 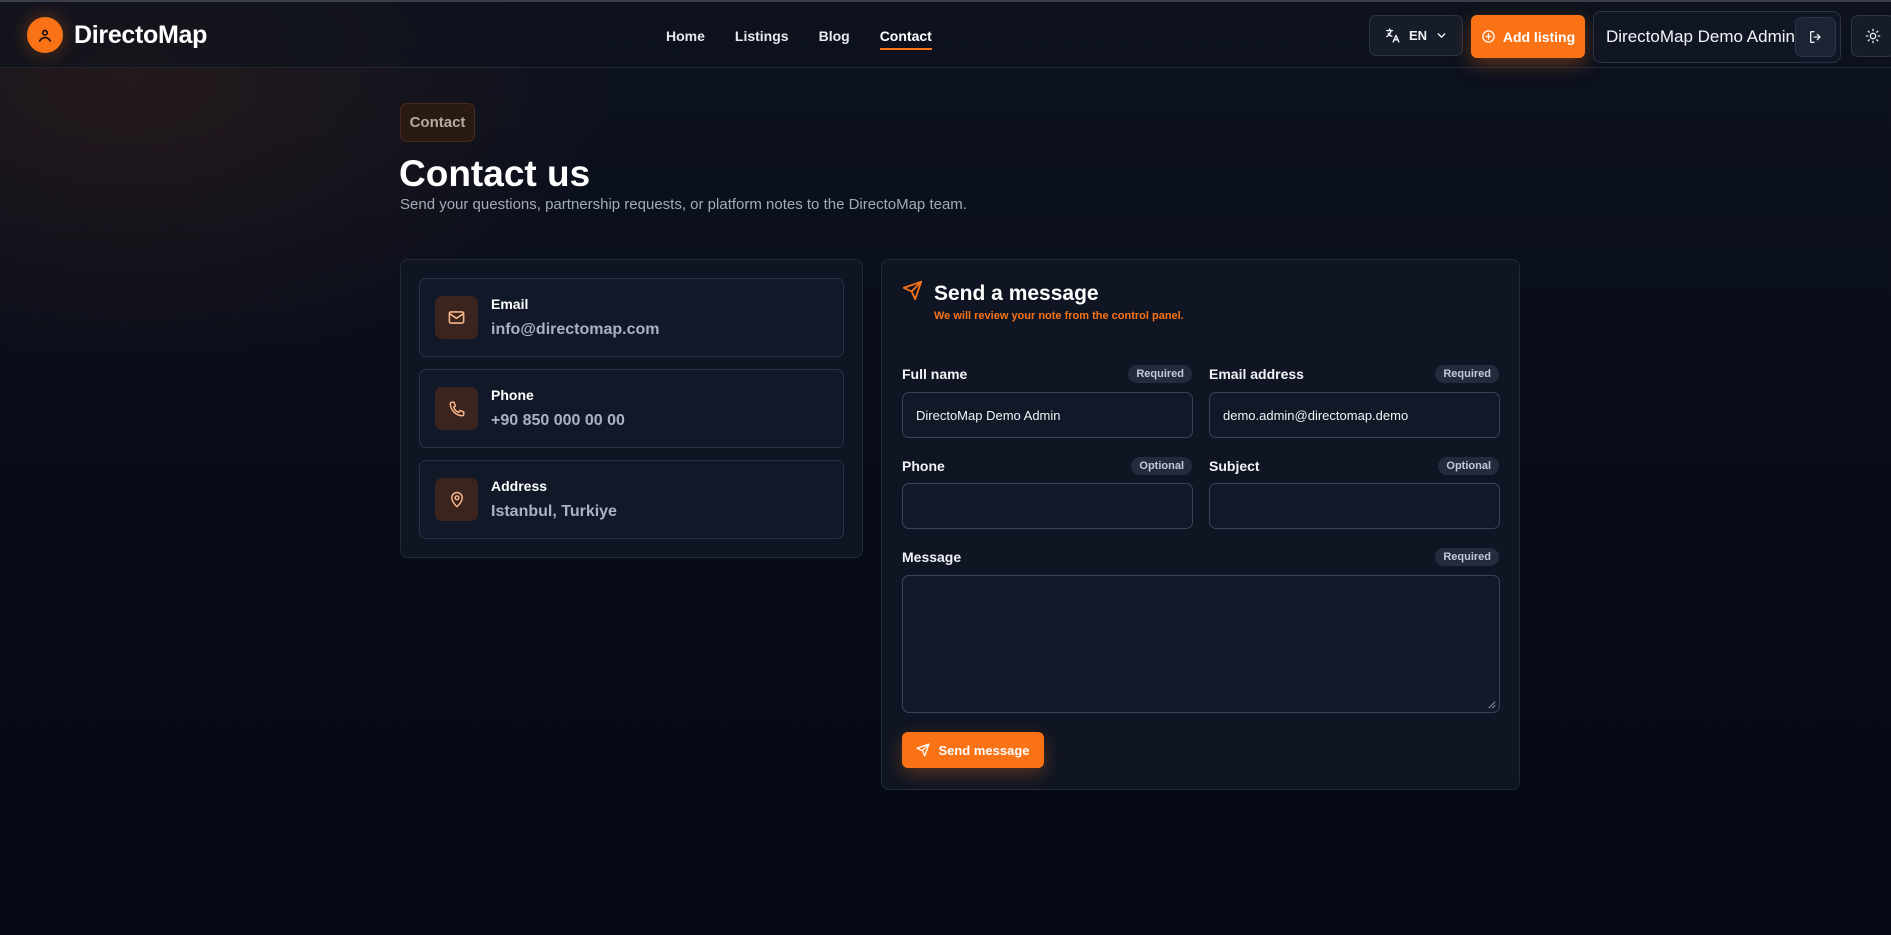 What do you see at coordinates (1539, 36) in the screenshot?
I see `add-listing-label: Add listing` at bounding box center [1539, 36].